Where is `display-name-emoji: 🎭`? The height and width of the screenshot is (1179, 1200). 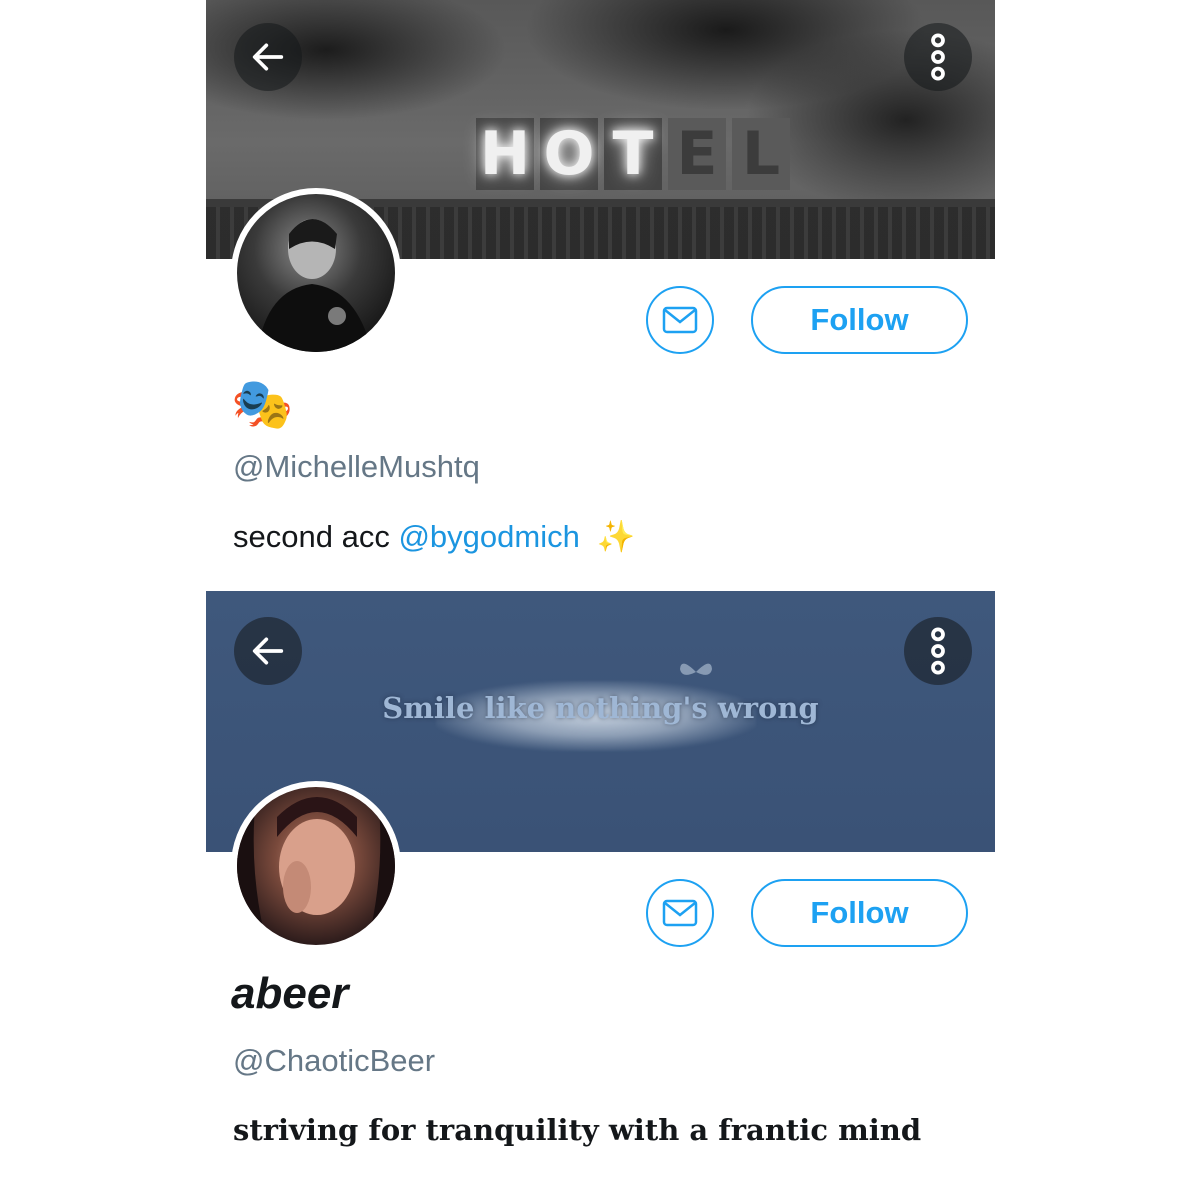 display-name-emoji: 🎭 is located at coordinates (262, 404).